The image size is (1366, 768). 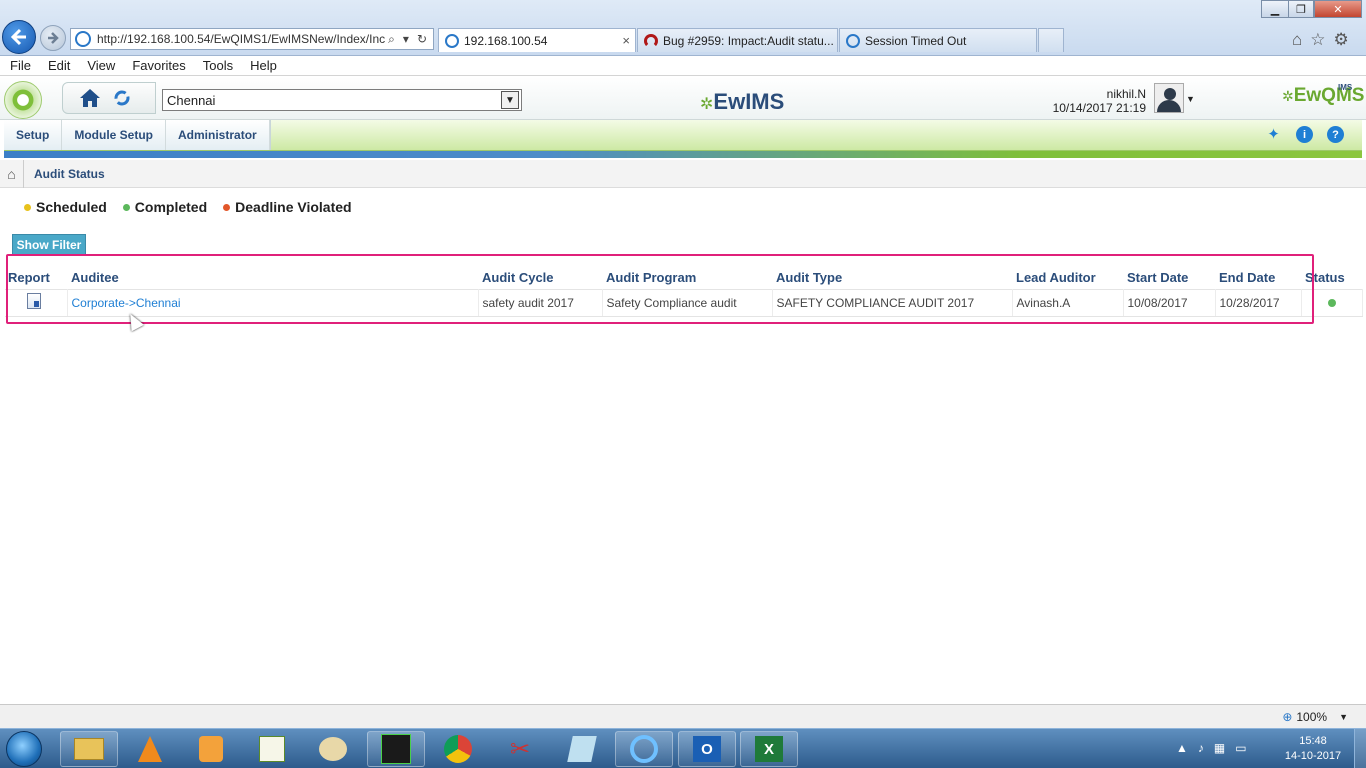 What do you see at coordinates (65, 207) in the screenshot?
I see `legend-scheduled: Scheduled` at bounding box center [65, 207].